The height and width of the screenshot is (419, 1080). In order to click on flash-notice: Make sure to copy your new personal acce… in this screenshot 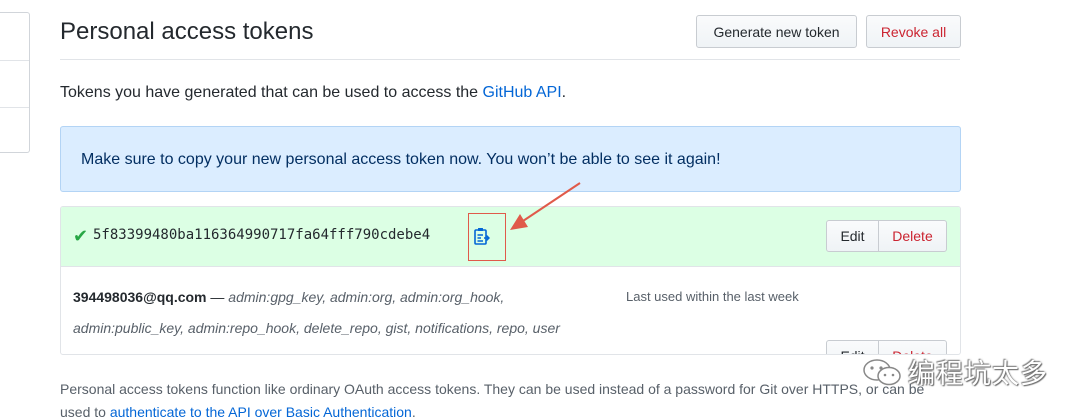, I will do `click(510, 159)`.